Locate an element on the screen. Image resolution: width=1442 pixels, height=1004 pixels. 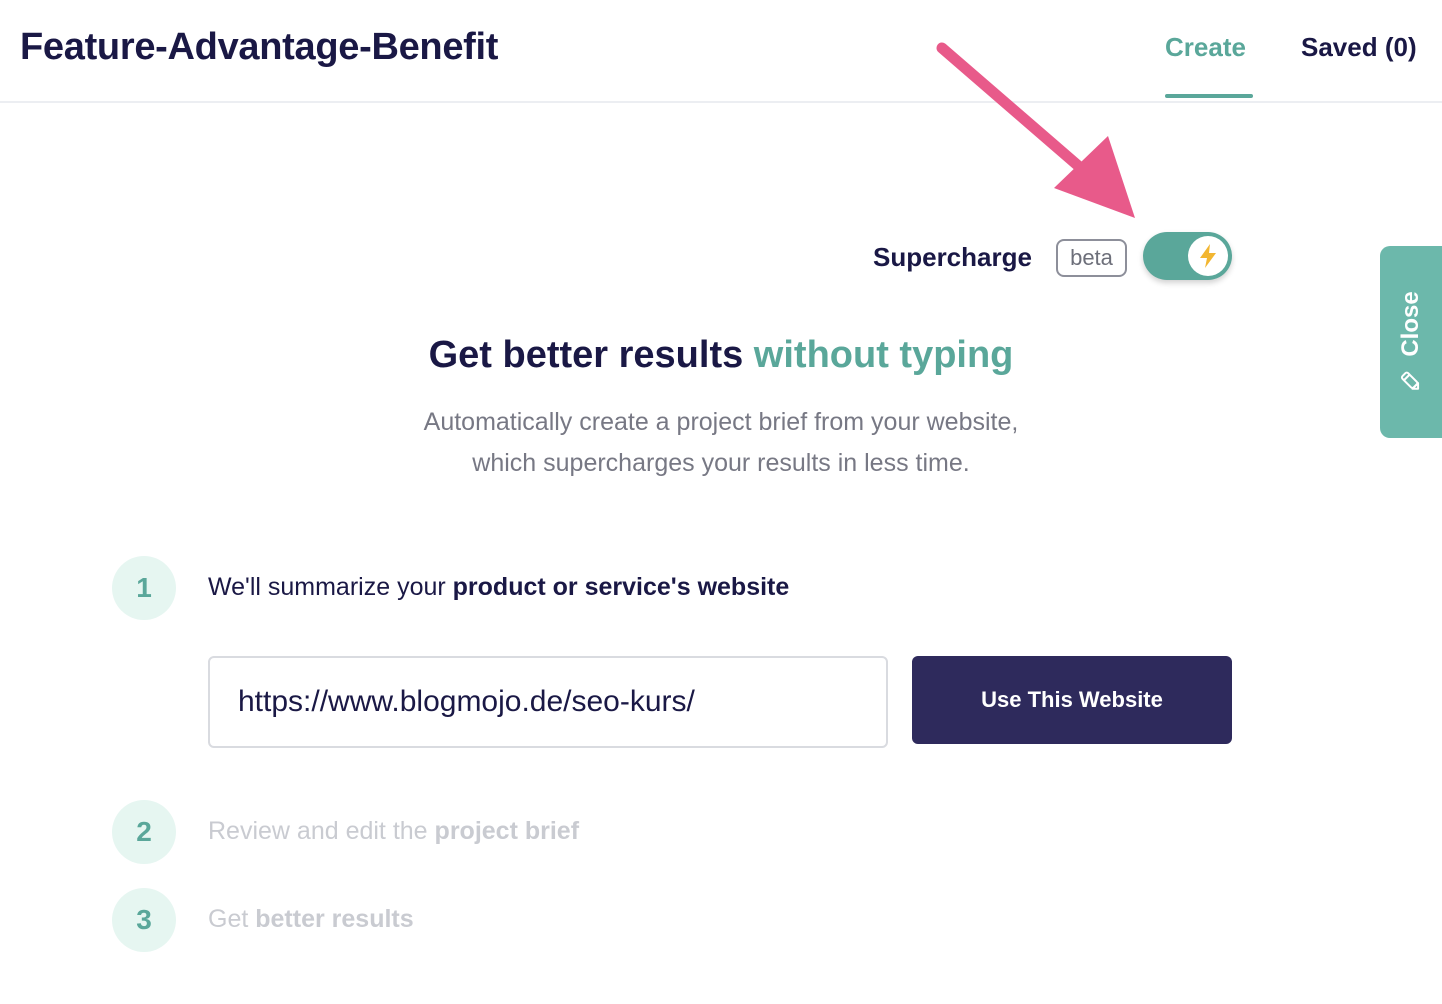
step-3-label: Get better results is located at coordinates (311, 919).